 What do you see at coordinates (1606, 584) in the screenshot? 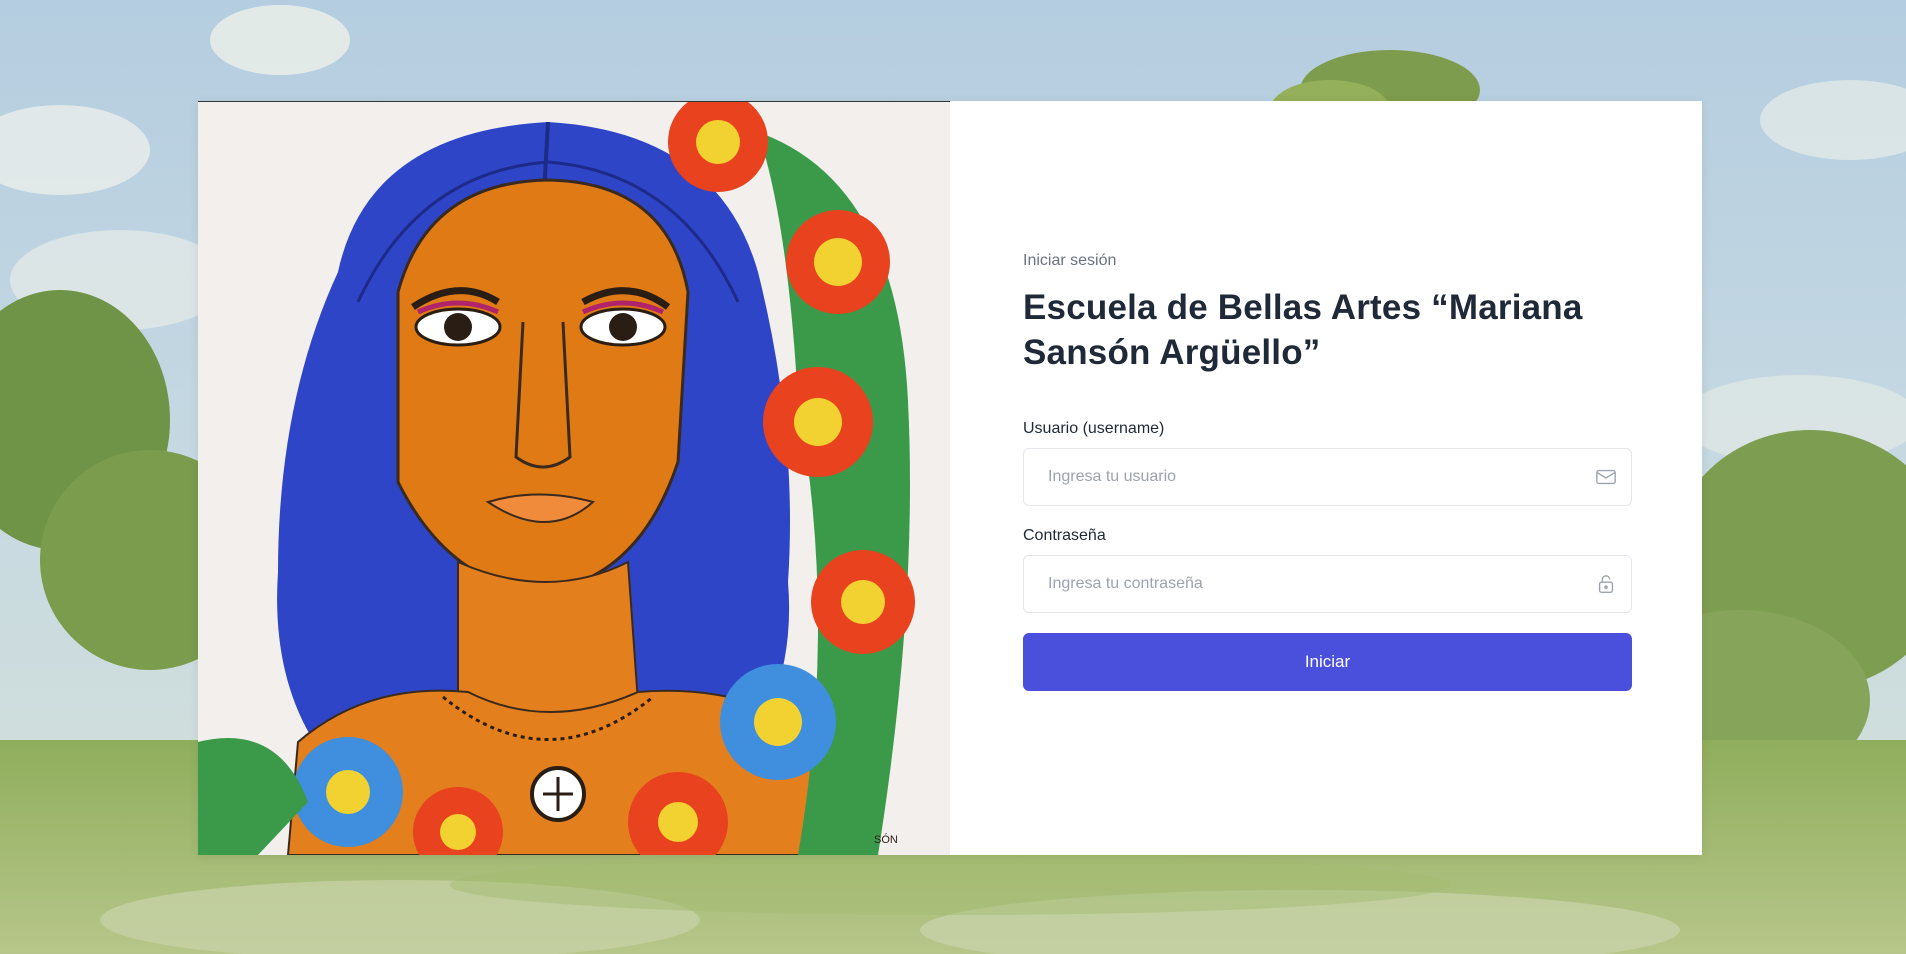
I see `lock-icon` at bounding box center [1606, 584].